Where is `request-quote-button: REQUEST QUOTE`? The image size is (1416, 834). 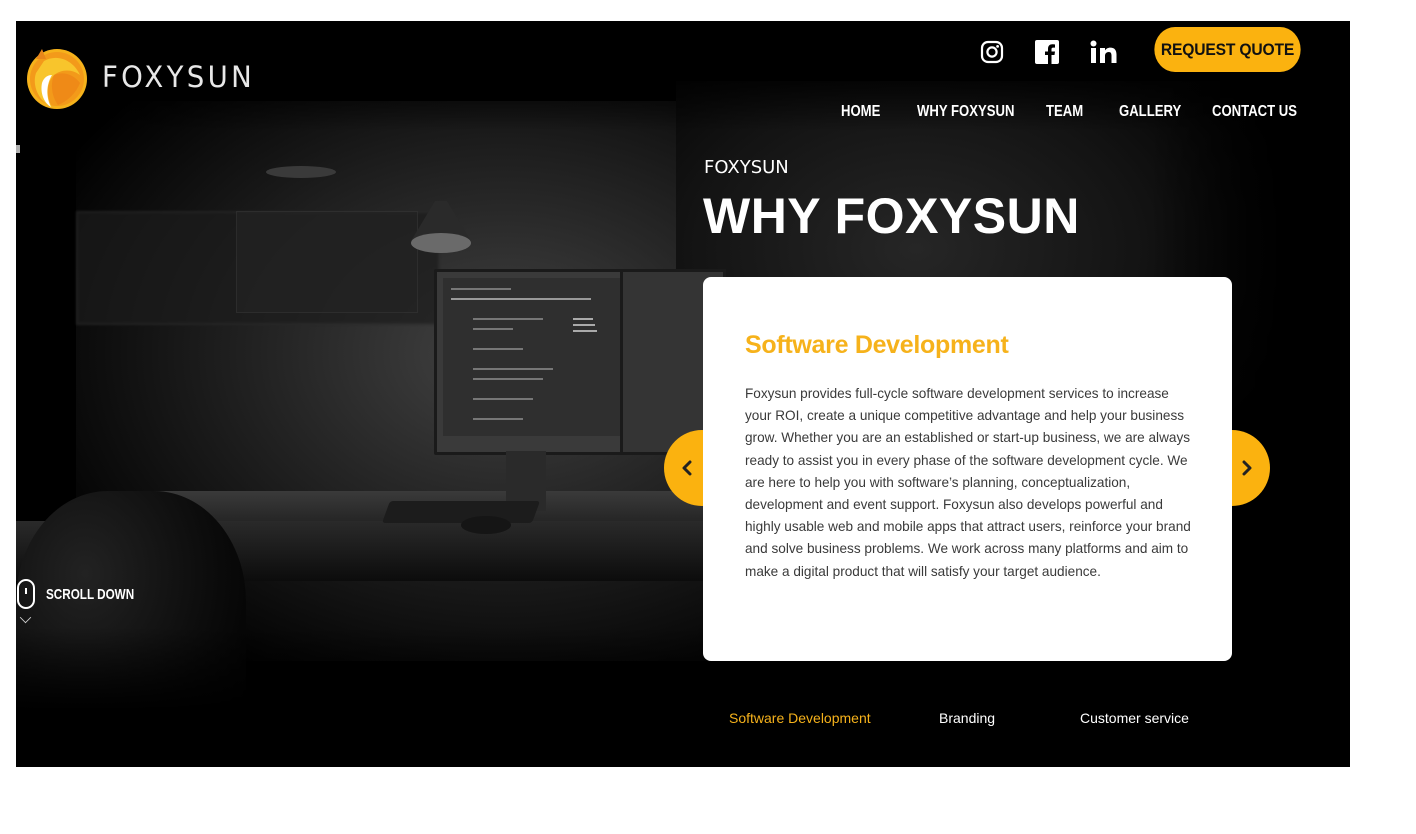 request-quote-button: REQUEST QUOTE is located at coordinates (1227, 49).